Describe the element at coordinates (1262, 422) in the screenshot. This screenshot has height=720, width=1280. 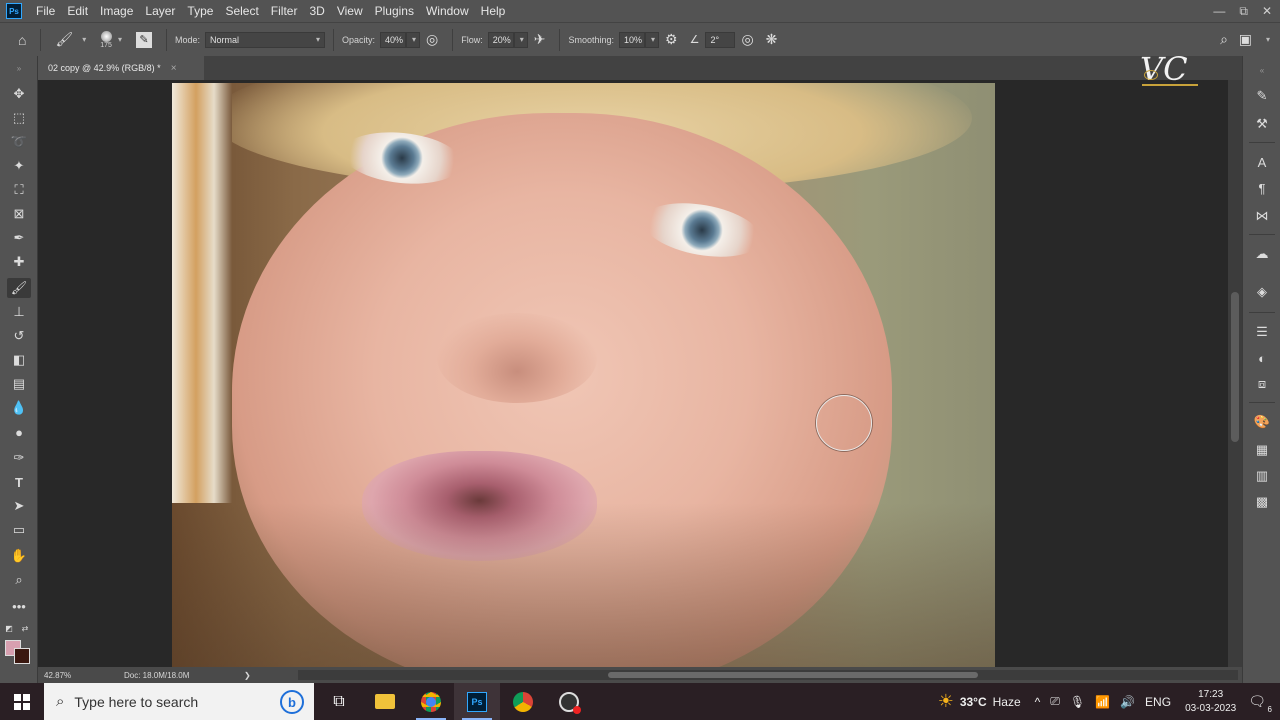
I see `color-panel-icon: 🎨` at that location.